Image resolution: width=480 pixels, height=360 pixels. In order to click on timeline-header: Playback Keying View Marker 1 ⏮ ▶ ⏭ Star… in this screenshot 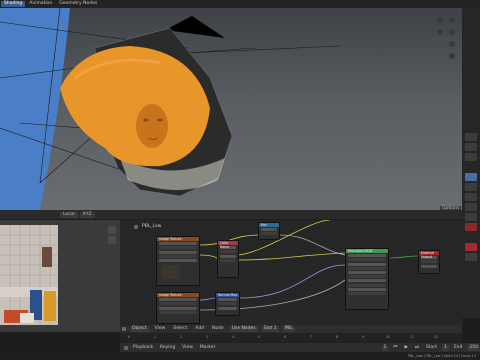, I will do `click(300, 347)`.